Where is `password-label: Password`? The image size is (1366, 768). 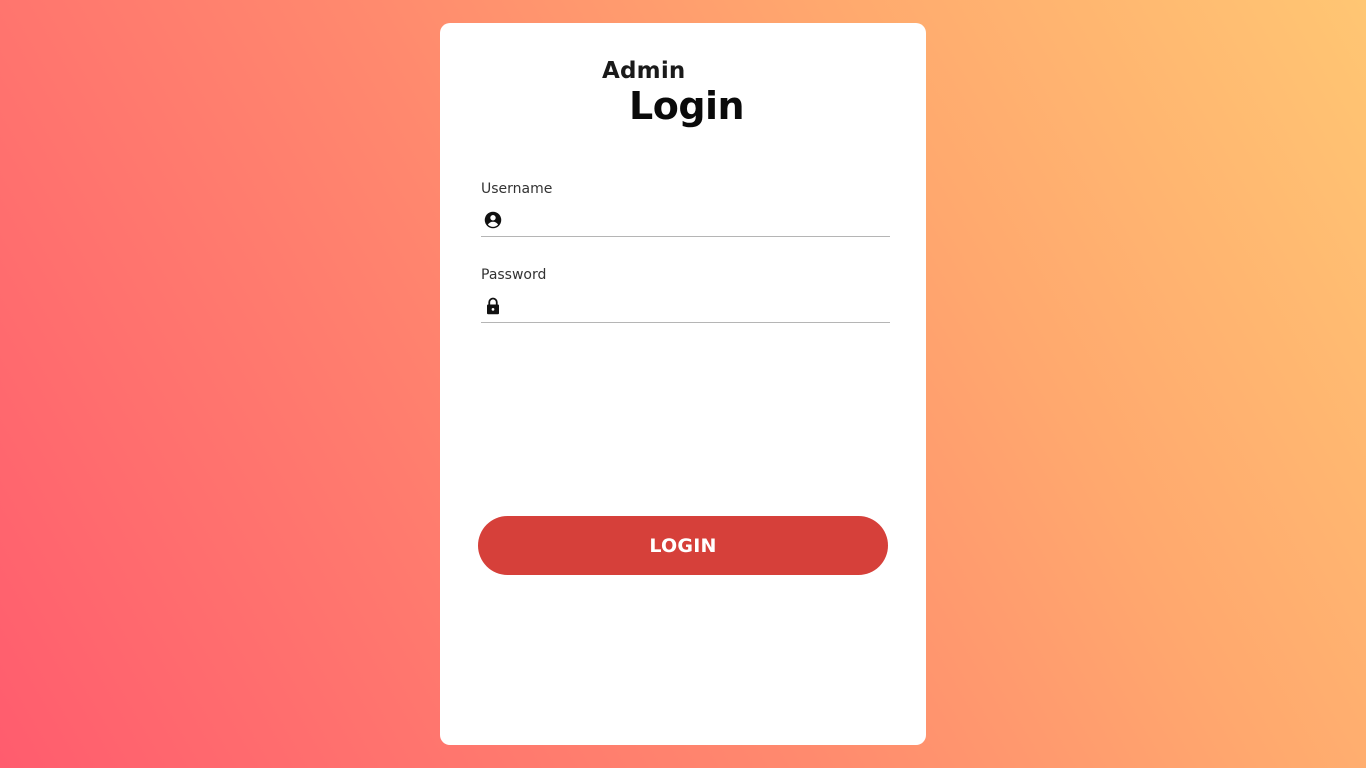 password-label: Password is located at coordinates (514, 275).